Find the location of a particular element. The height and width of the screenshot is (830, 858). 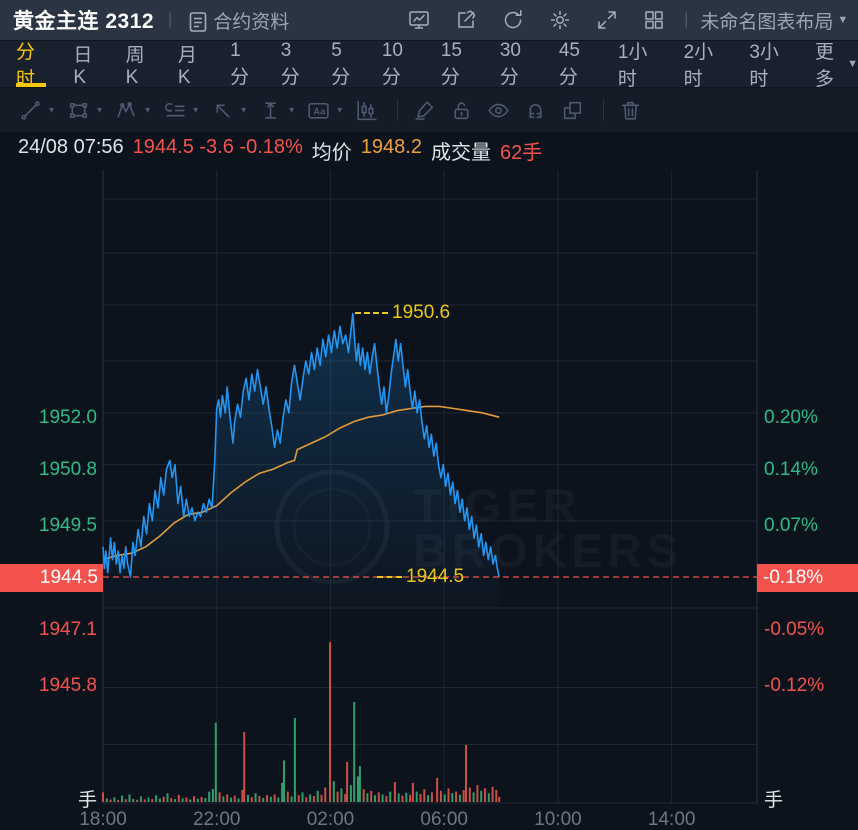

interval-tabbar: 分时 日K 周K 月K 1分 3分 5分 10分 15分 30分 45分 1小时 2小时 3小时 更多 ▼ is located at coordinates (429, 65).